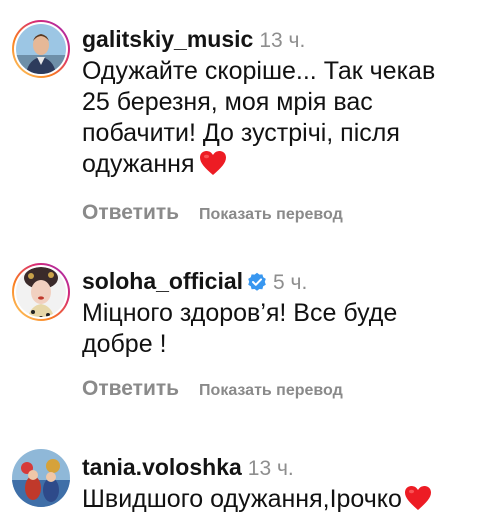 This screenshot has width=500, height=524. I want to click on comment-line-text: одужання, so click(138, 164).